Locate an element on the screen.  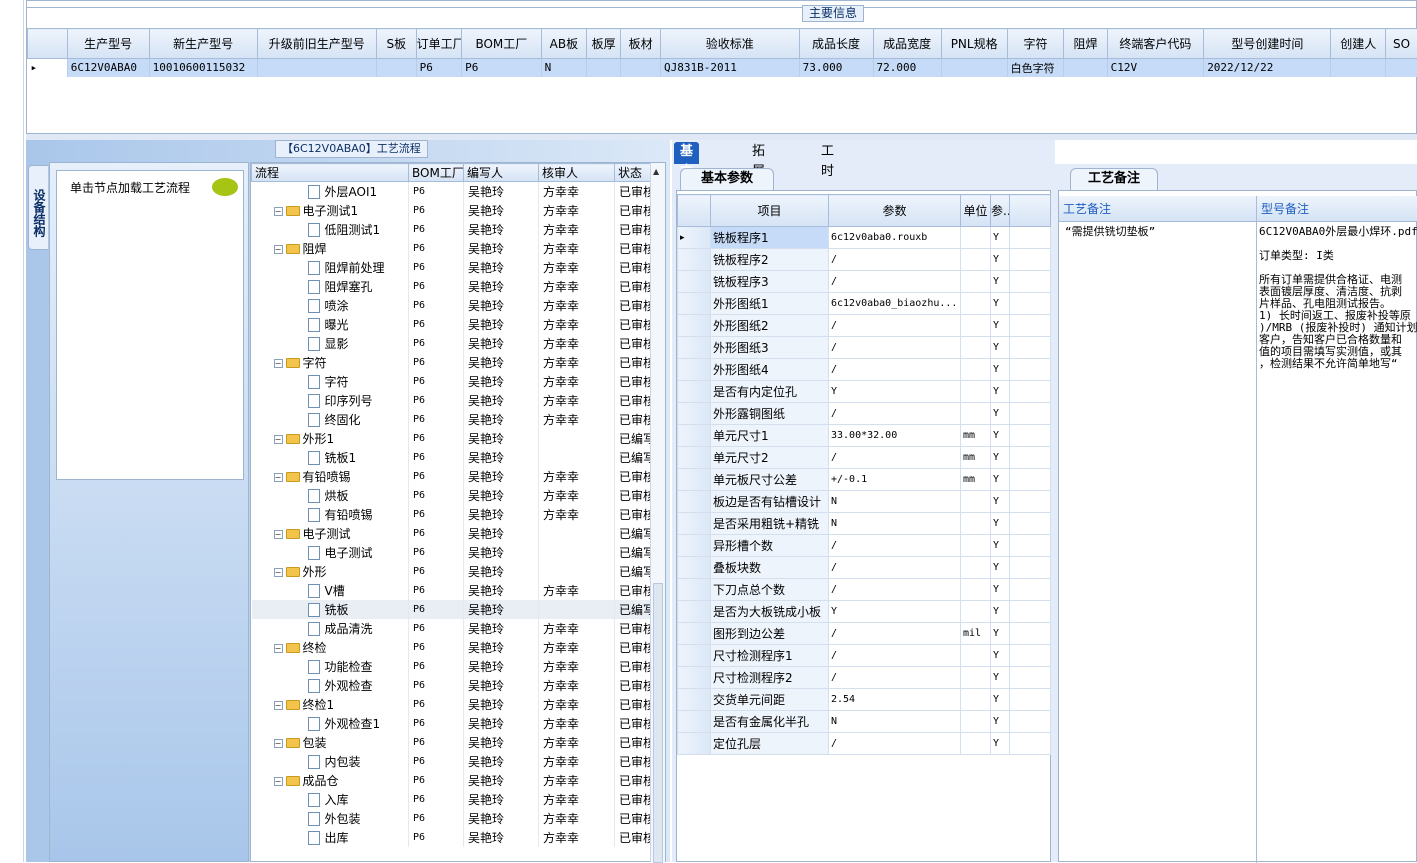
params-row: 铣板程序3/Y is located at coordinates (864, 282).